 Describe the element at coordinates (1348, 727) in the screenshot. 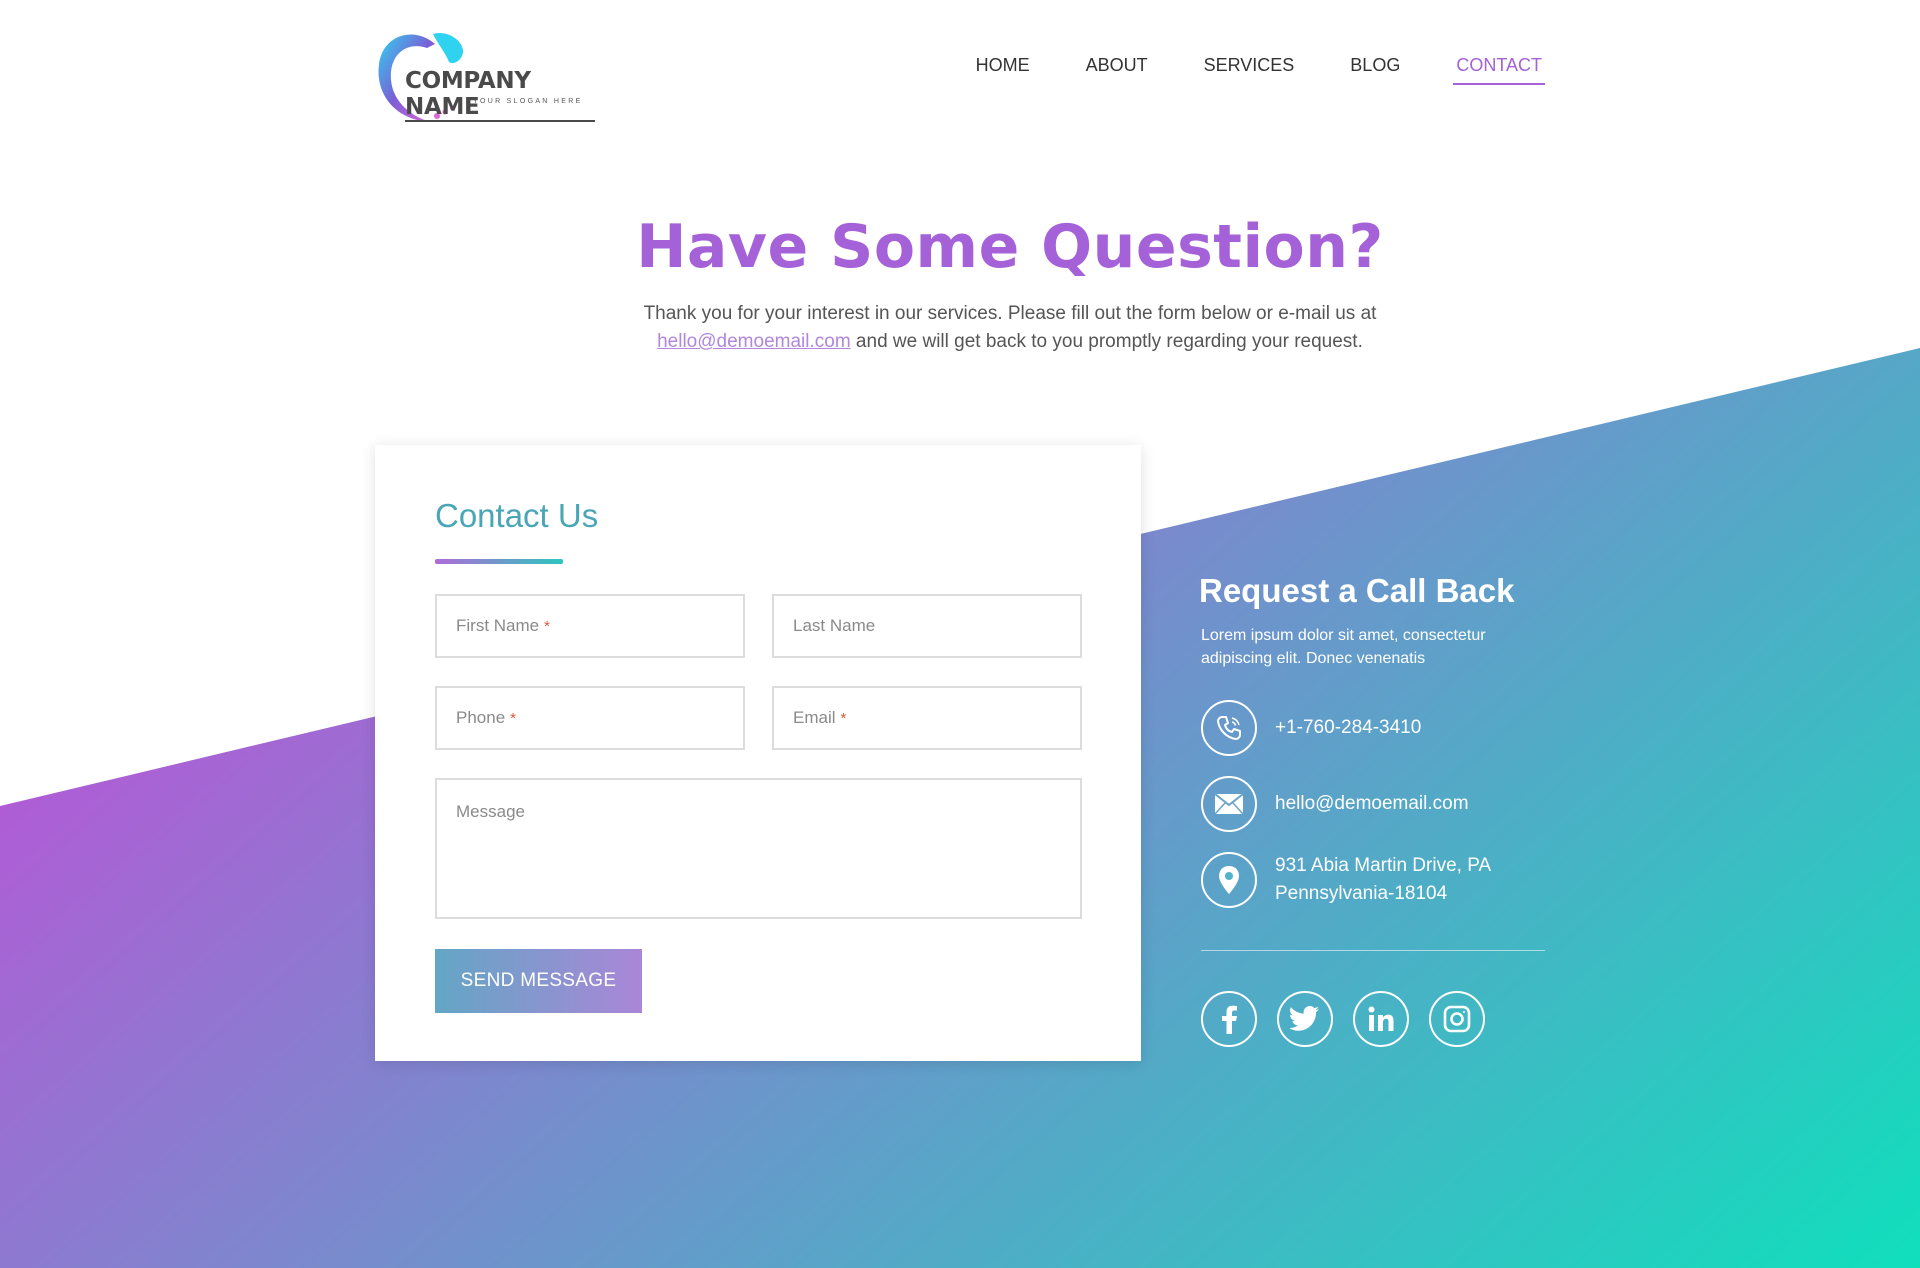

I see `phone-number: +1-760-284-3410` at that location.